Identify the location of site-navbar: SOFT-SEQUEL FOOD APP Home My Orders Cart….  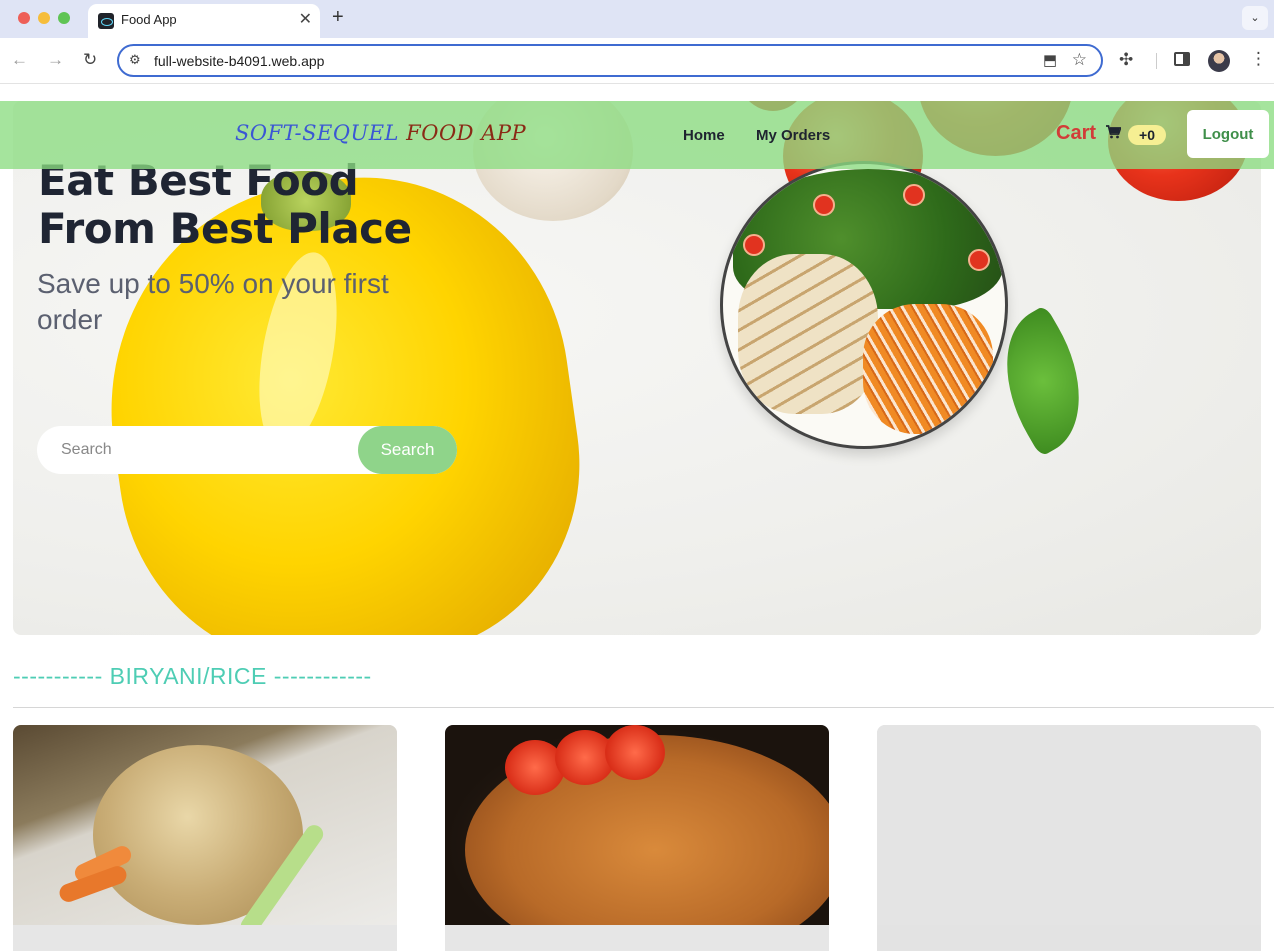
(637, 135).